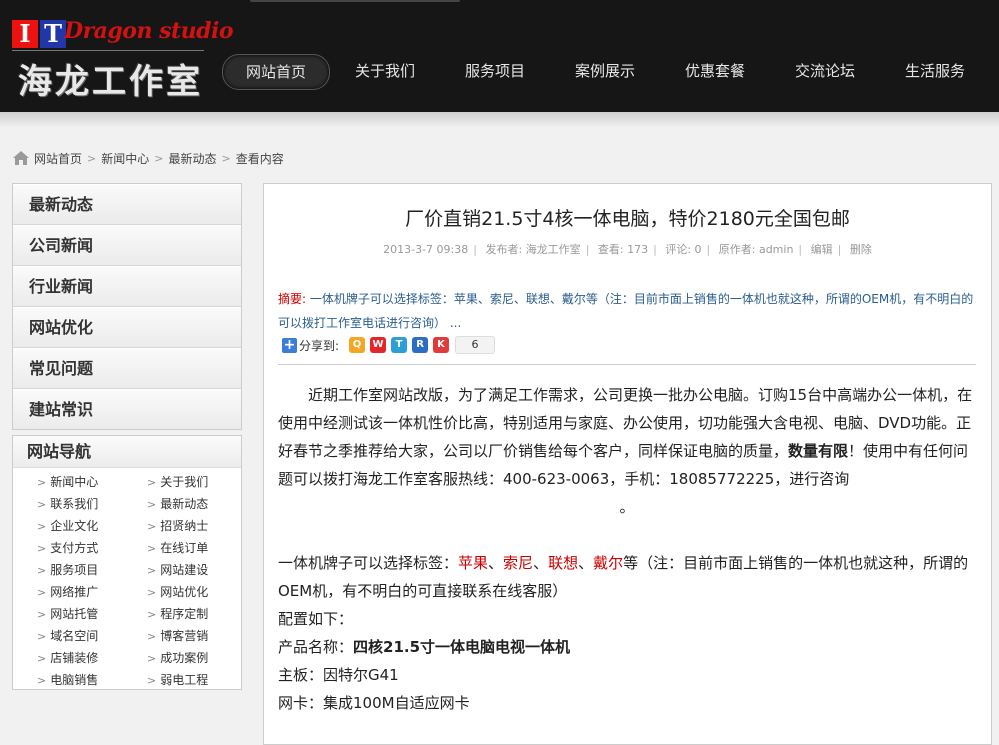 The image size is (999, 745). What do you see at coordinates (495, 71) in the screenshot?
I see `nav-item-services: 服务项目` at bounding box center [495, 71].